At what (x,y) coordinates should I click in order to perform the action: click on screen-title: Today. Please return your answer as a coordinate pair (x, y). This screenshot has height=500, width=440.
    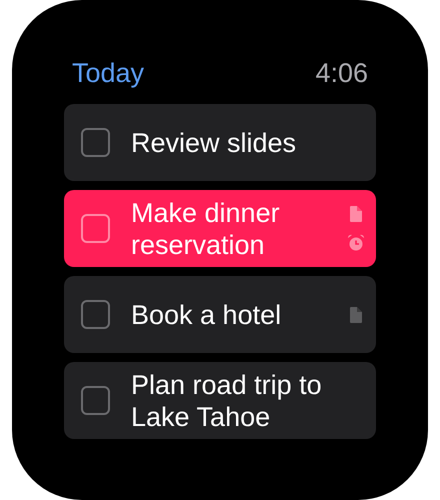
    Looking at the image, I should click on (108, 73).